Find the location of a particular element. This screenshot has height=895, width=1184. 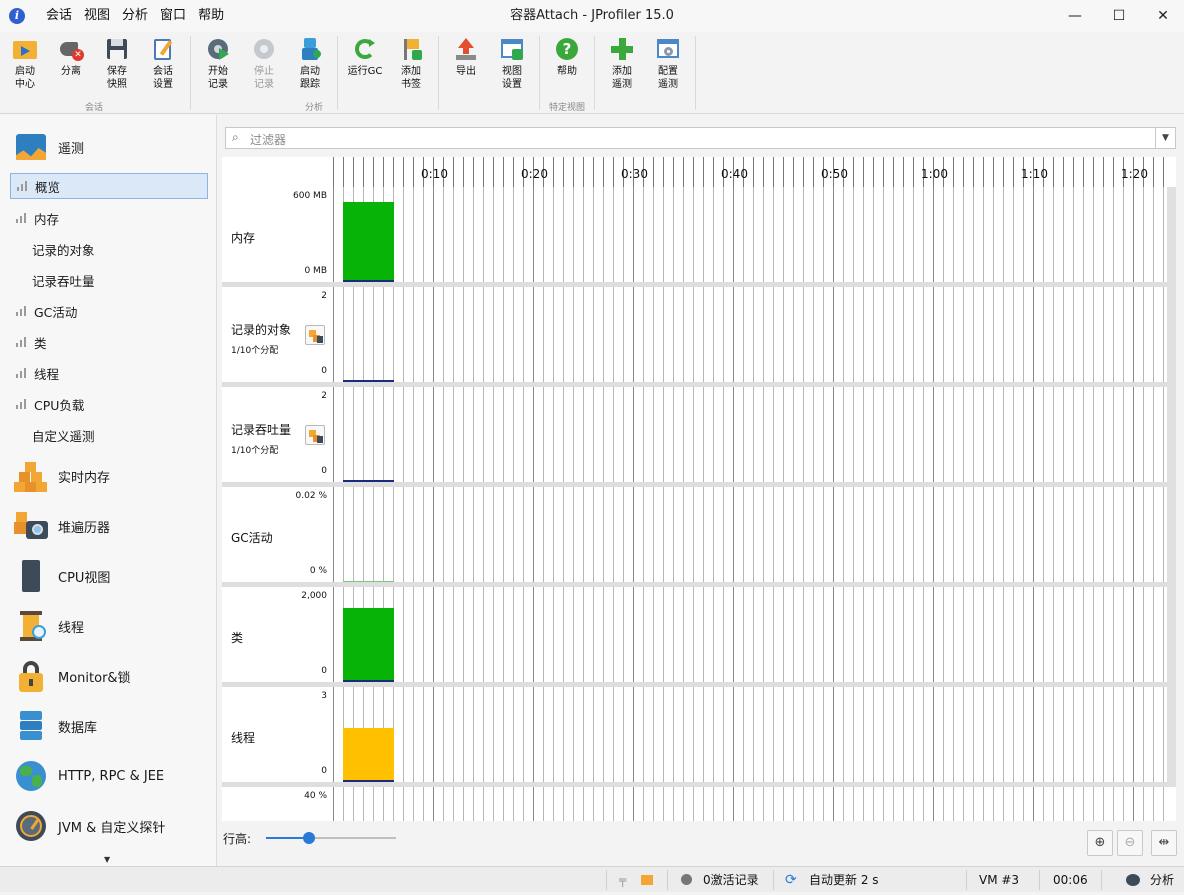

help-button: ? 帮助 is located at coordinates (567, 57).